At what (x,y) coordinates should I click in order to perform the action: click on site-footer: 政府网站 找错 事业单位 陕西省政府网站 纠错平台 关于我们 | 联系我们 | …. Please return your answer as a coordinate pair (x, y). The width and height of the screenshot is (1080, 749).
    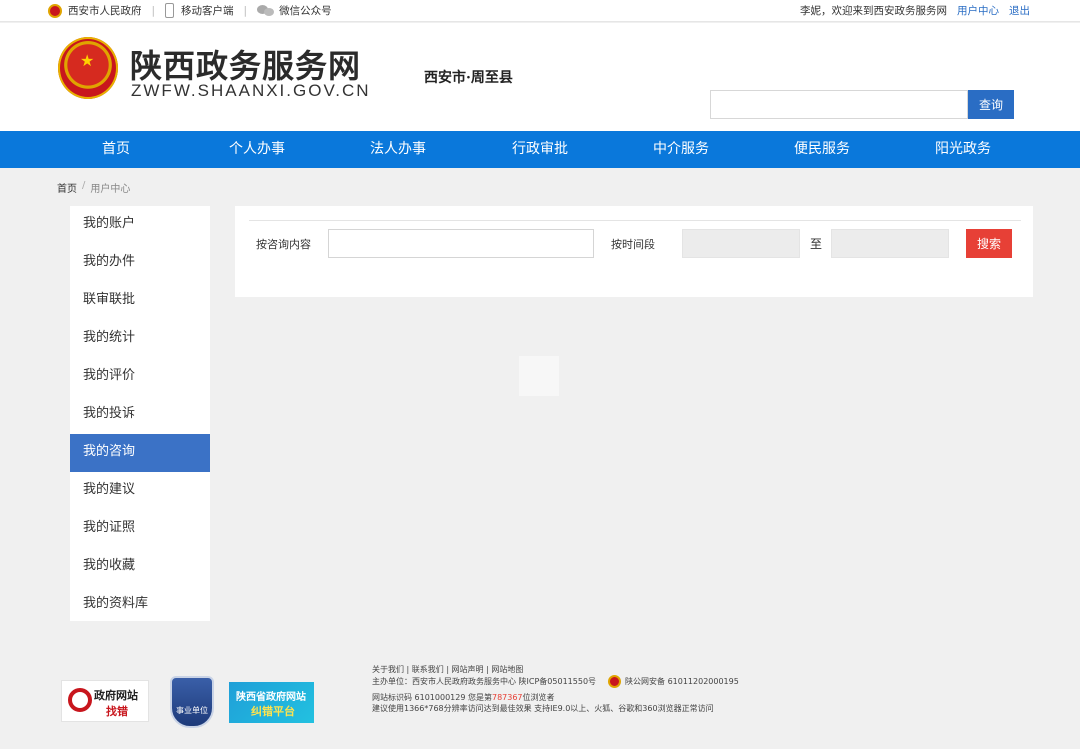
    Looking at the image, I should click on (540, 694).